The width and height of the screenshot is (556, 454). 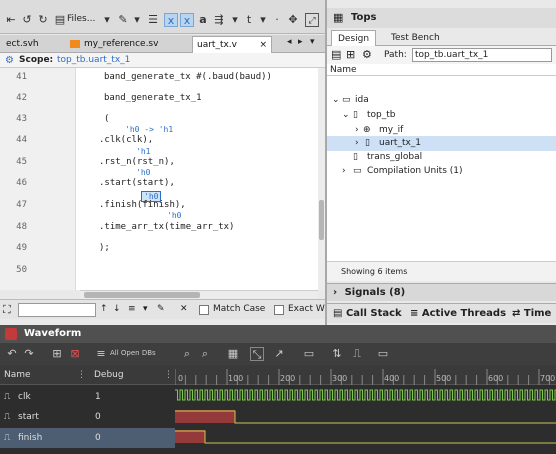 What do you see at coordinates (441, 171) in the screenshot?
I see `tree-item-compilation-units: › ▭ Compilation Units (1)` at bounding box center [441, 171].